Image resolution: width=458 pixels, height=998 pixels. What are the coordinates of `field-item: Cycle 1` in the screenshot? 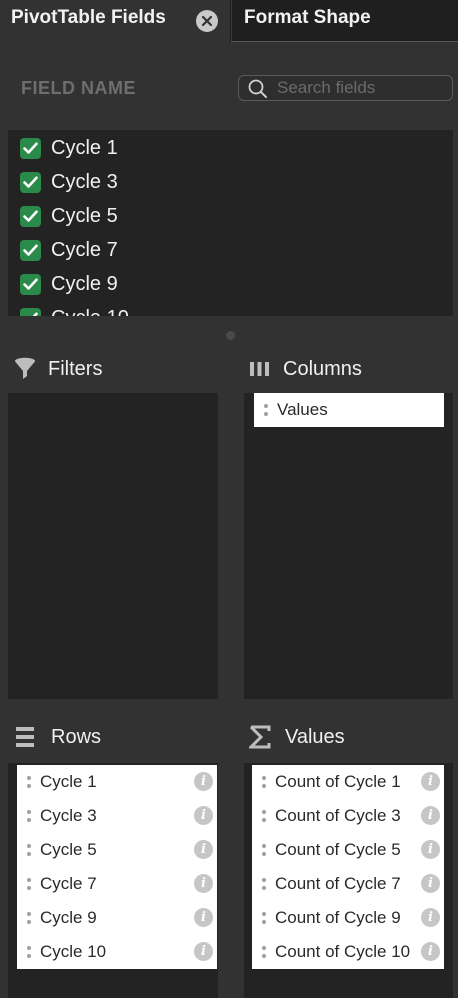 It's located at (69, 148).